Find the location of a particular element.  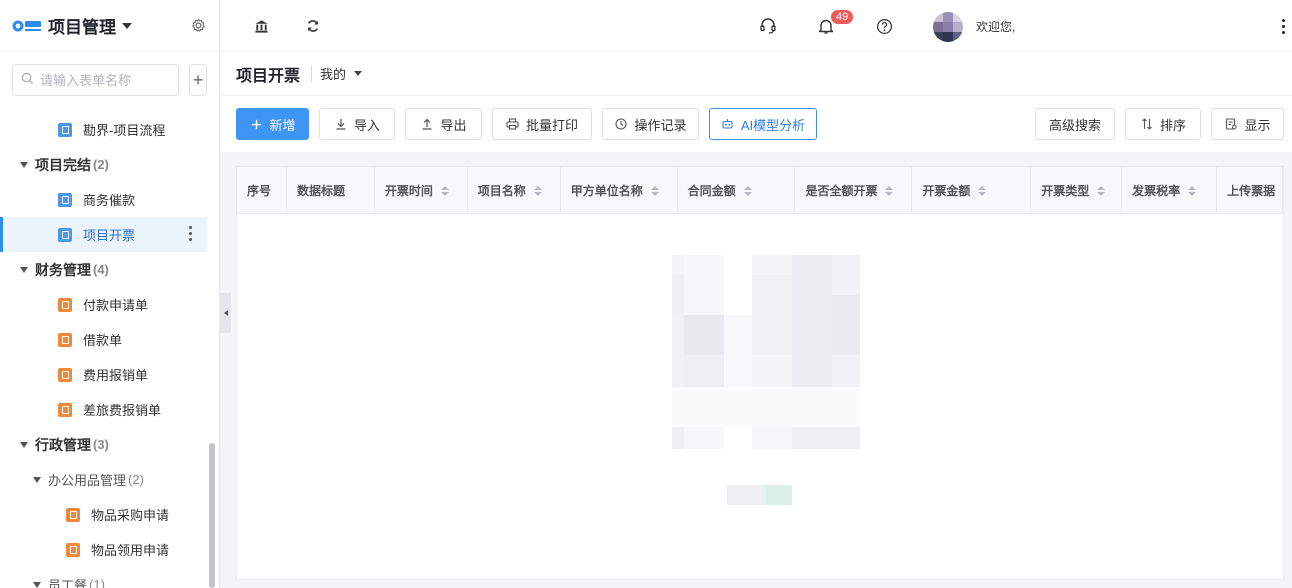

ai-analysis-button-label: AI模型分析 is located at coordinates (773, 125).